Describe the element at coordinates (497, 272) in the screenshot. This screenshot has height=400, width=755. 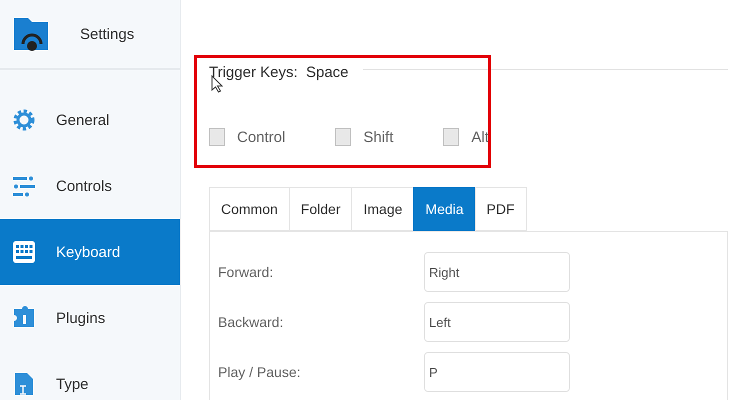
I see `shortcut-field: Right` at that location.